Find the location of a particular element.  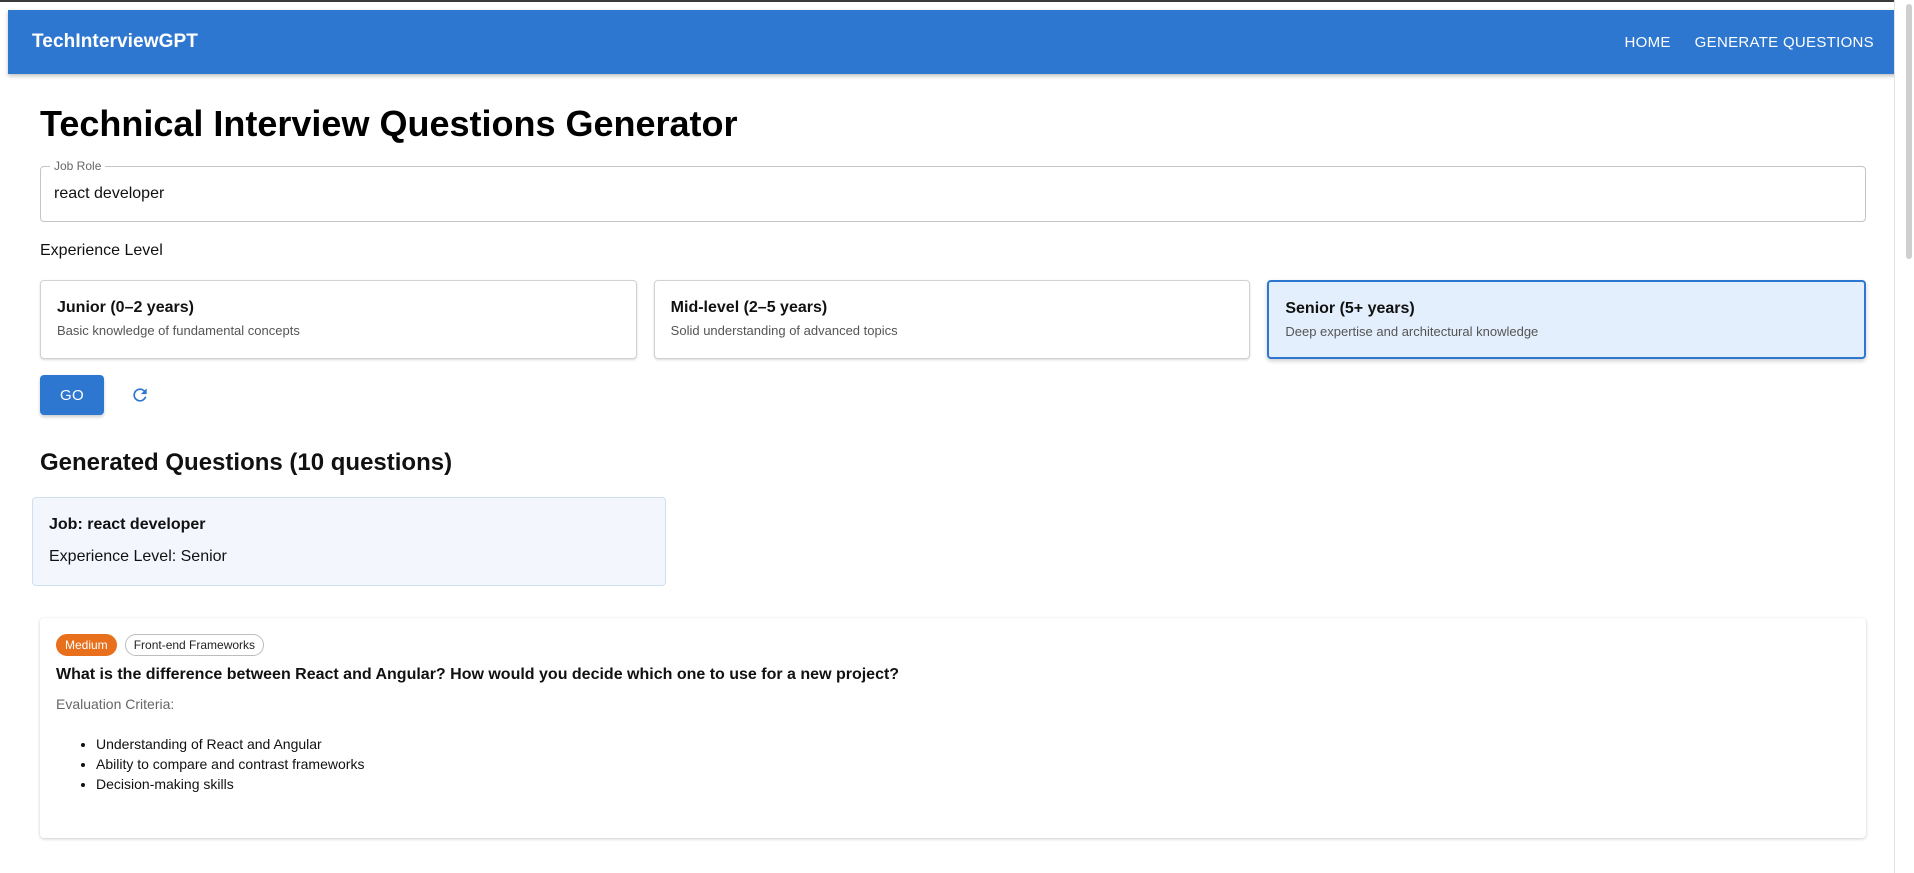

criteria-item: Understanding of React and Angular is located at coordinates (973, 744).